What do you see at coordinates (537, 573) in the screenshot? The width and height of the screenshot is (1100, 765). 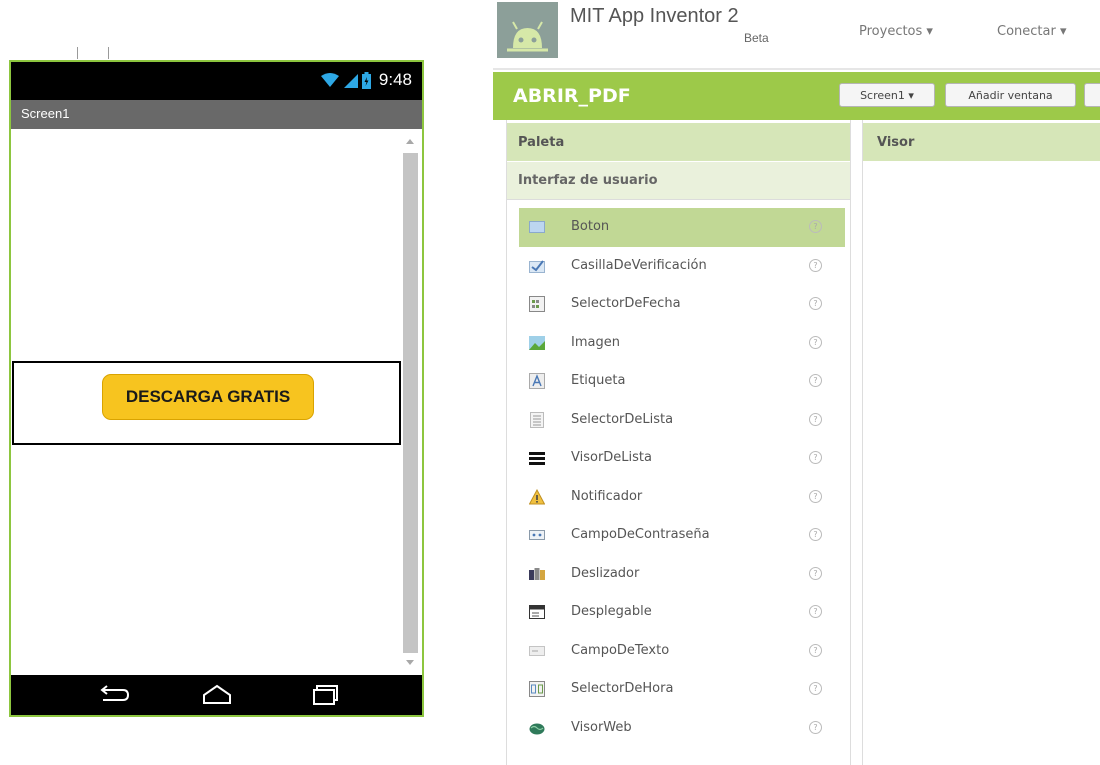 I see `slider-icon` at bounding box center [537, 573].